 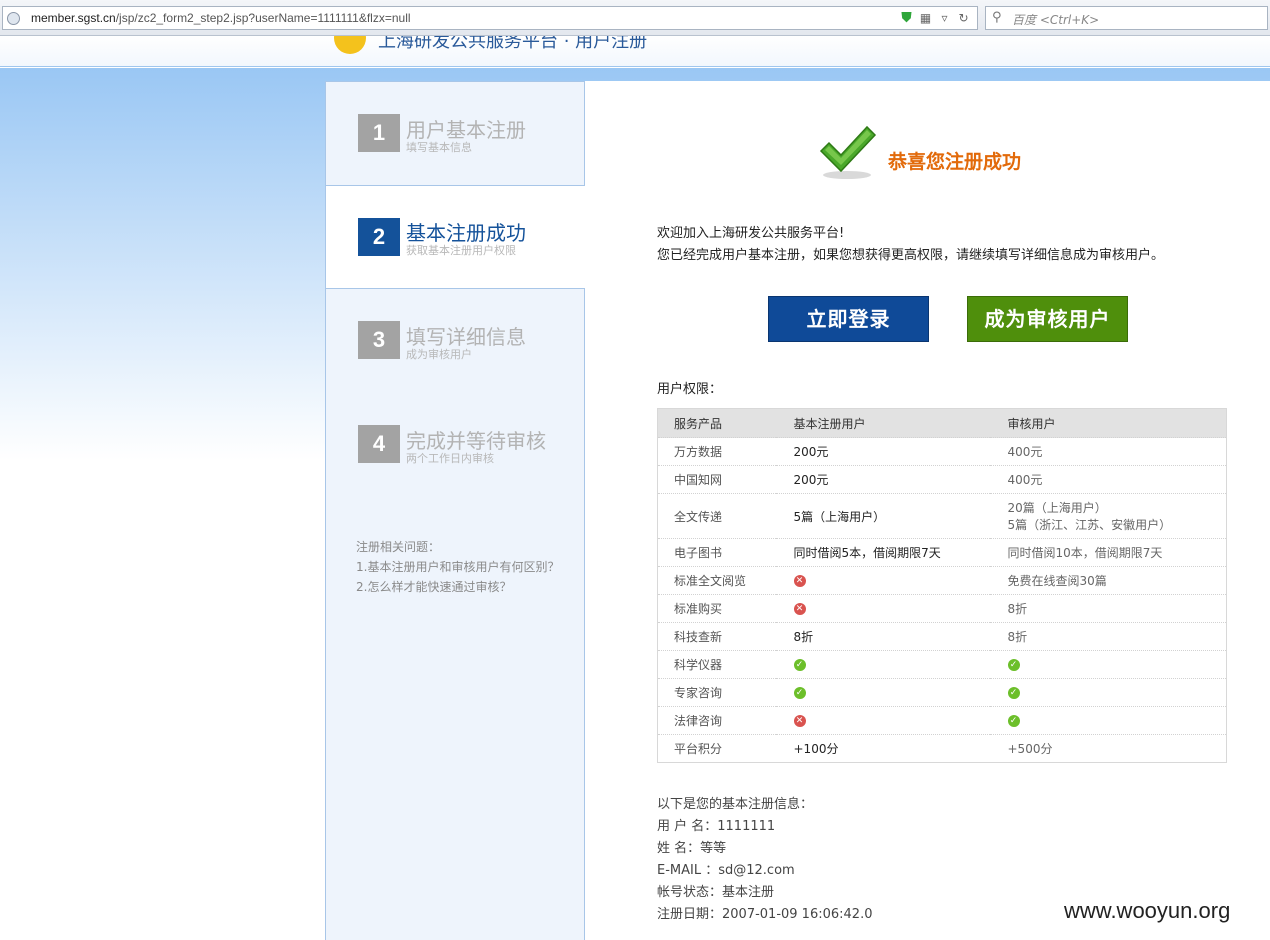 I want to click on faq-title: 注册相关问题：, so click(x=398, y=547).